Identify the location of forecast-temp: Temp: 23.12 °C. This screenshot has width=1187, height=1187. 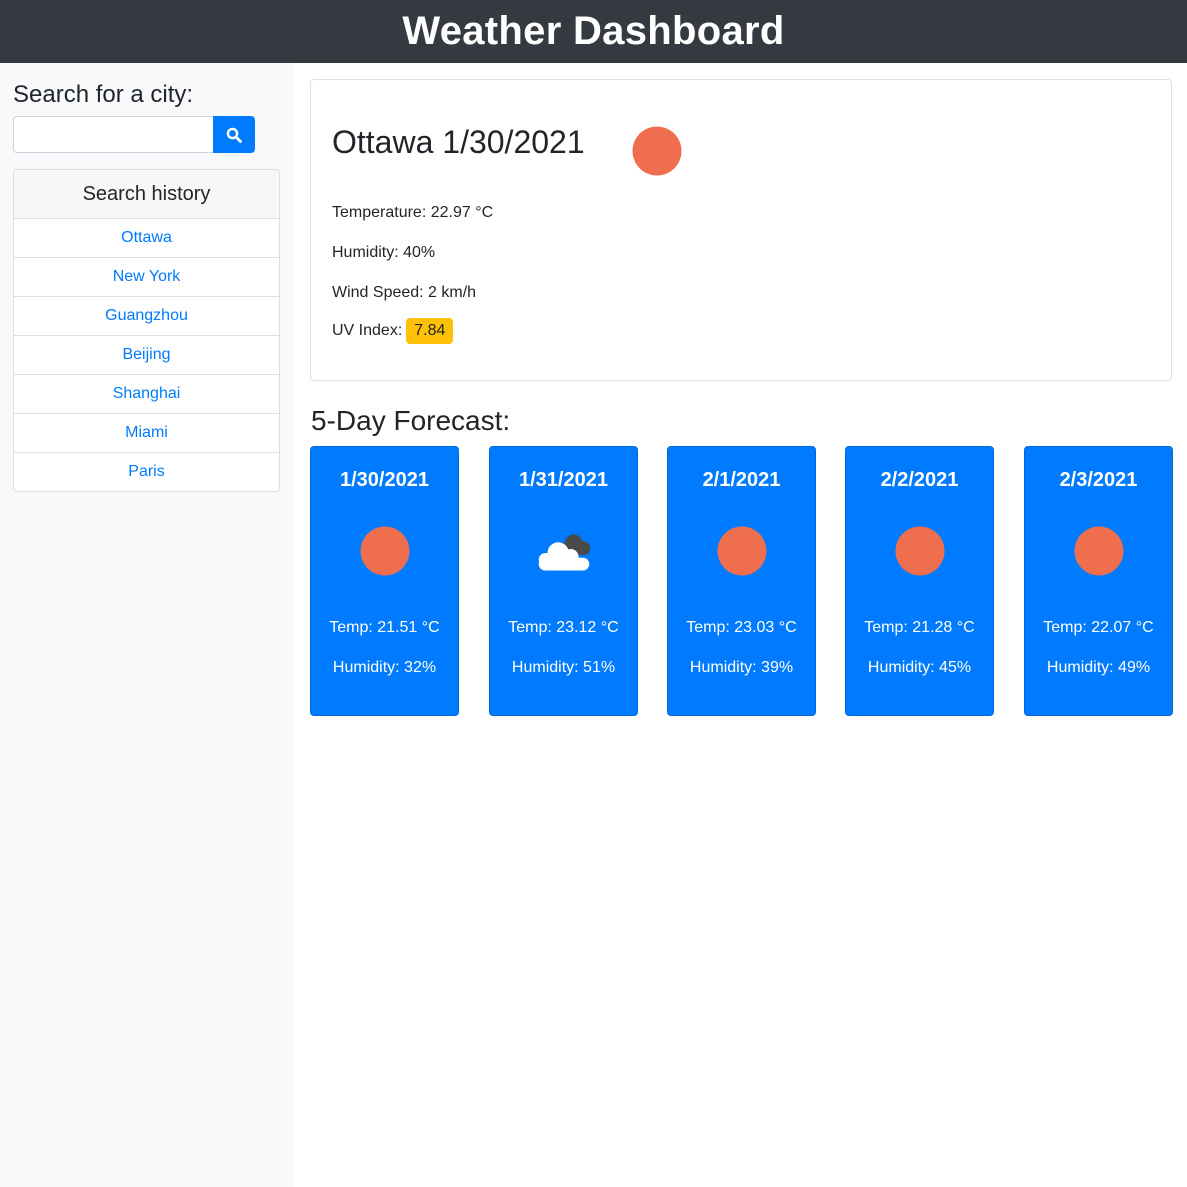
(563, 627).